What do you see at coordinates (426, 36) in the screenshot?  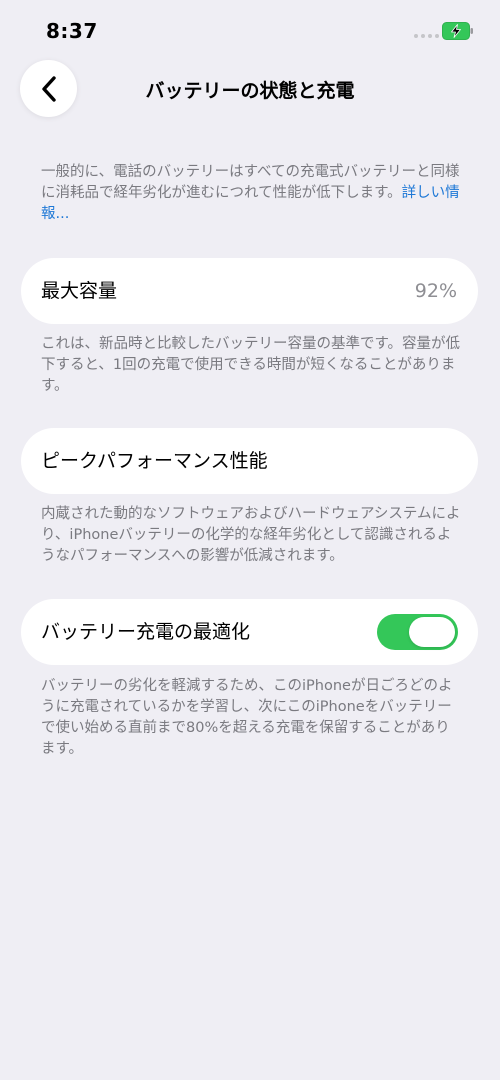 I see `signal-dots-icon` at bounding box center [426, 36].